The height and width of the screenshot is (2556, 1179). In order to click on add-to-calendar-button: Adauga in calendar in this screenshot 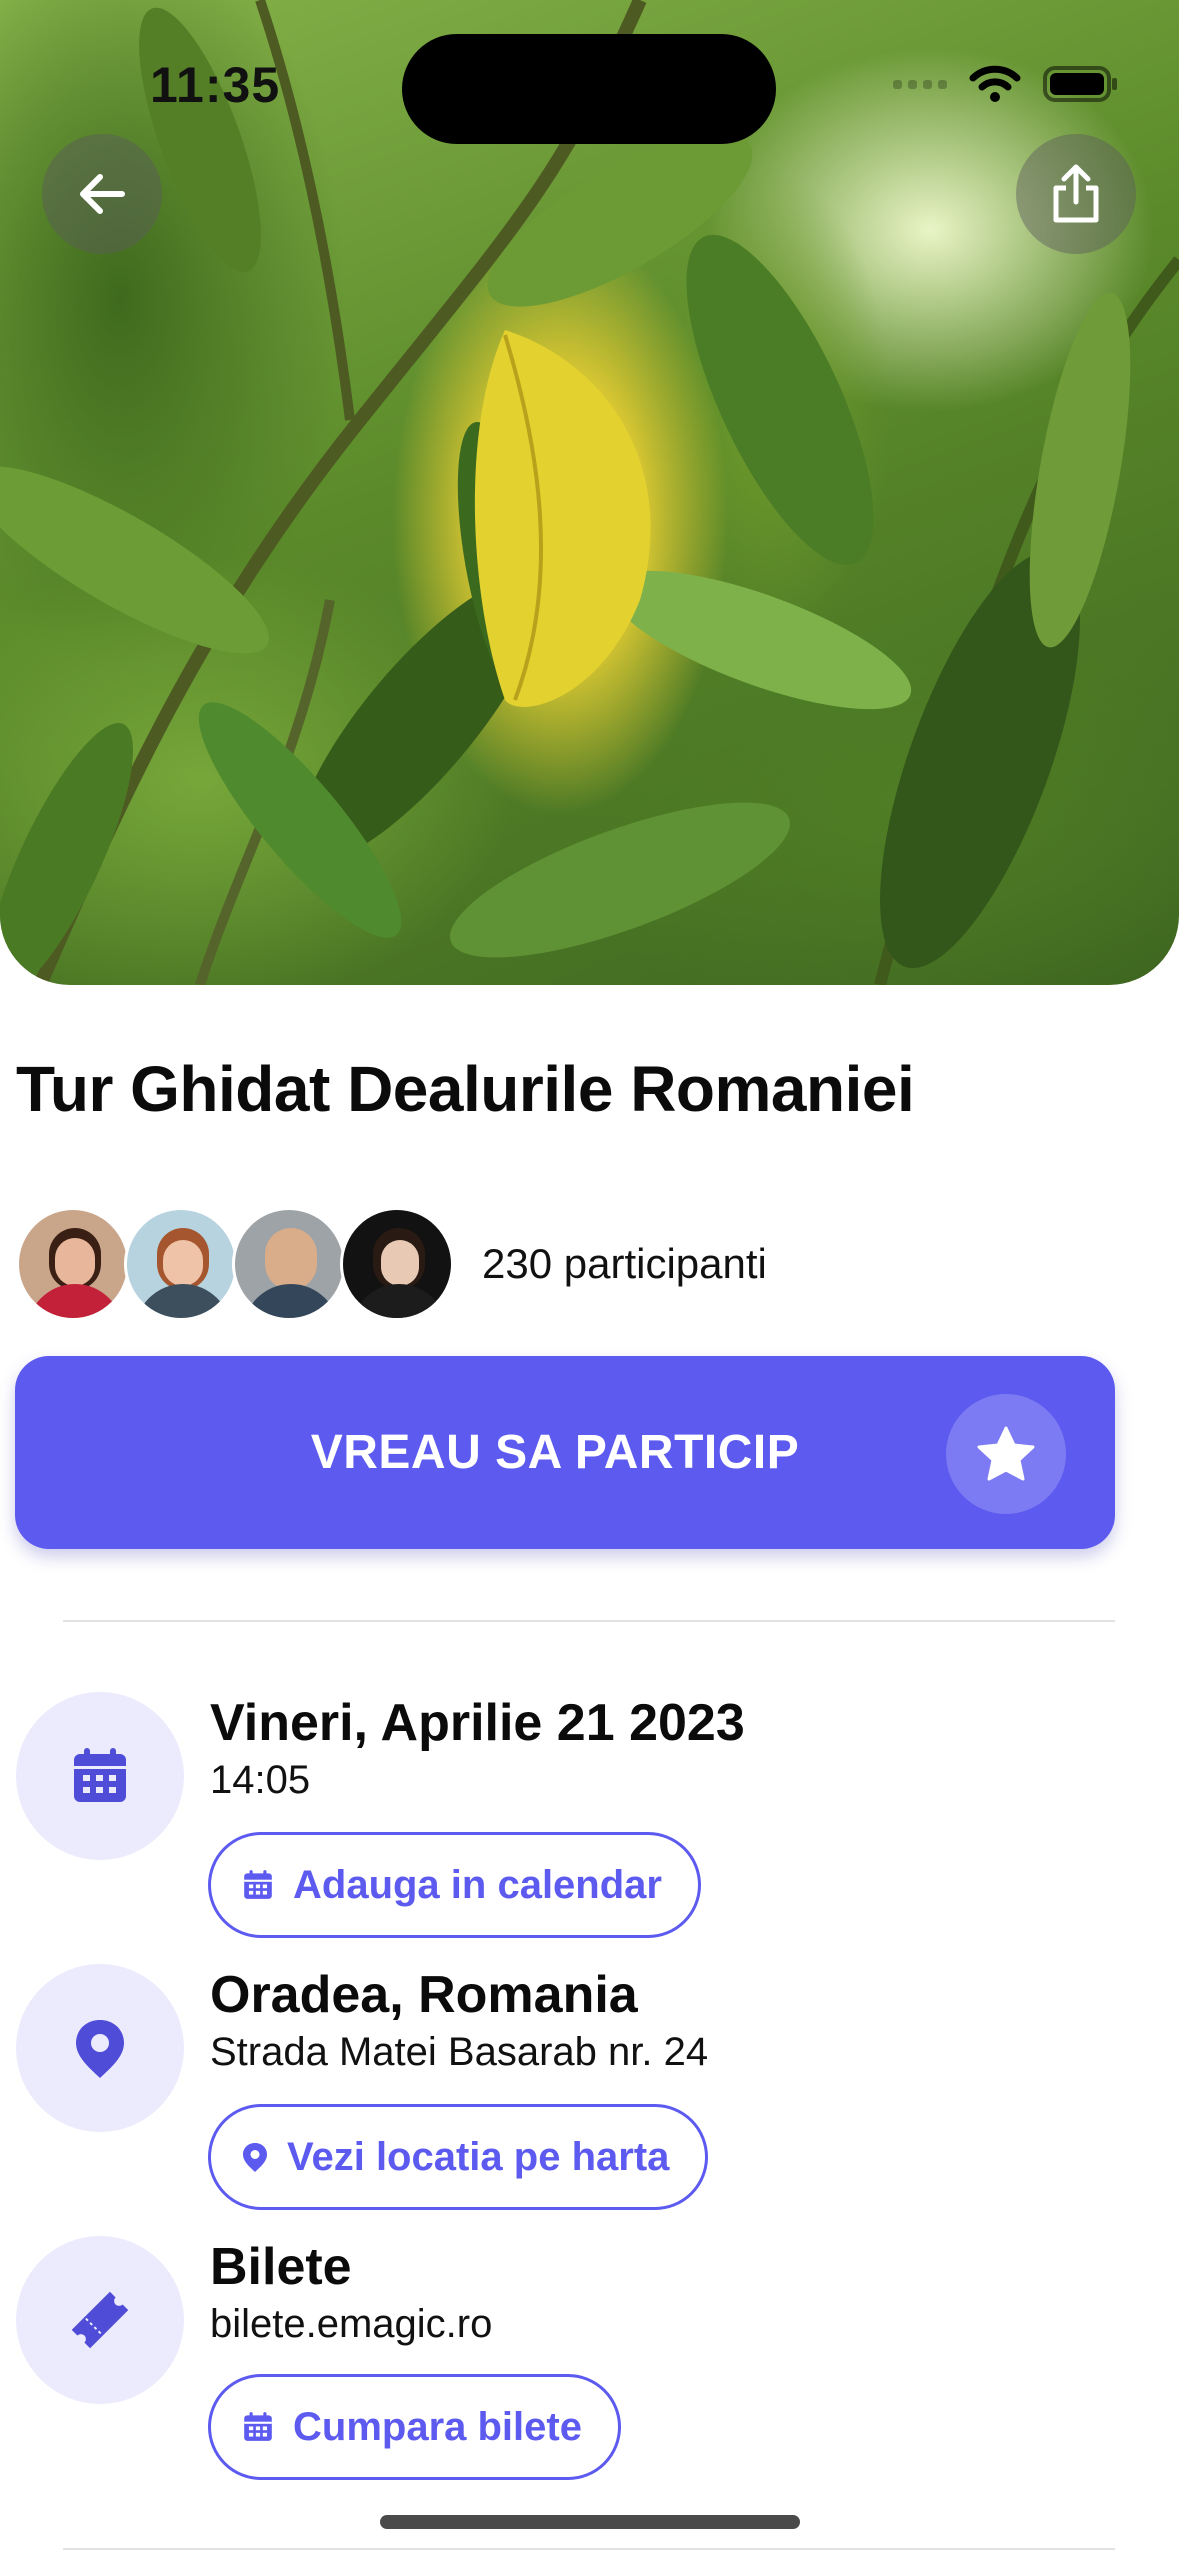, I will do `click(454, 1885)`.